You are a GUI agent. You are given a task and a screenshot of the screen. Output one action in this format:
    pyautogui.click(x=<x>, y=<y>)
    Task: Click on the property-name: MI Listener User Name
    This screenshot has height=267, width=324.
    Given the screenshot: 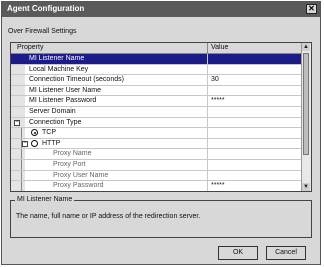 What is the action you would take?
    pyautogui.click(x=65, y=90)
    